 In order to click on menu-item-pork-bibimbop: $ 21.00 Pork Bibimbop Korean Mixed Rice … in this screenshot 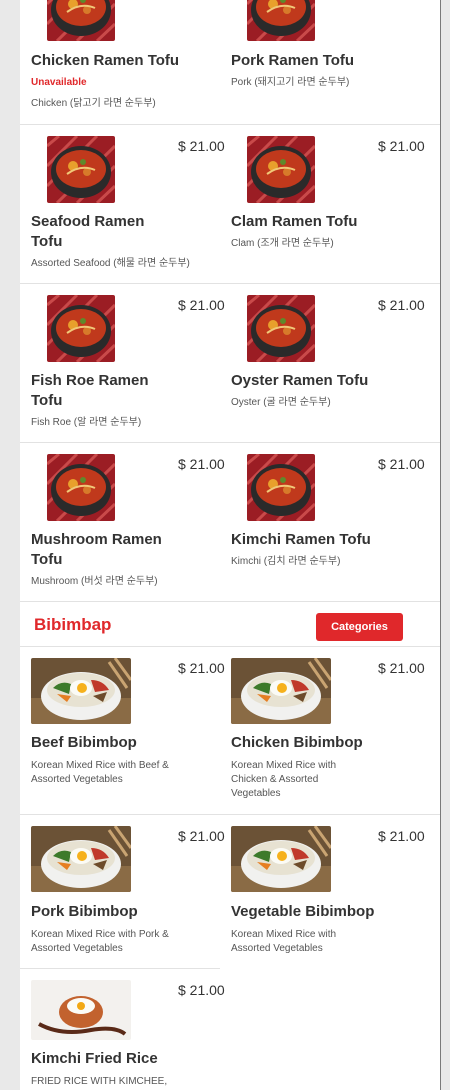, I will do `click(122, 892)`.